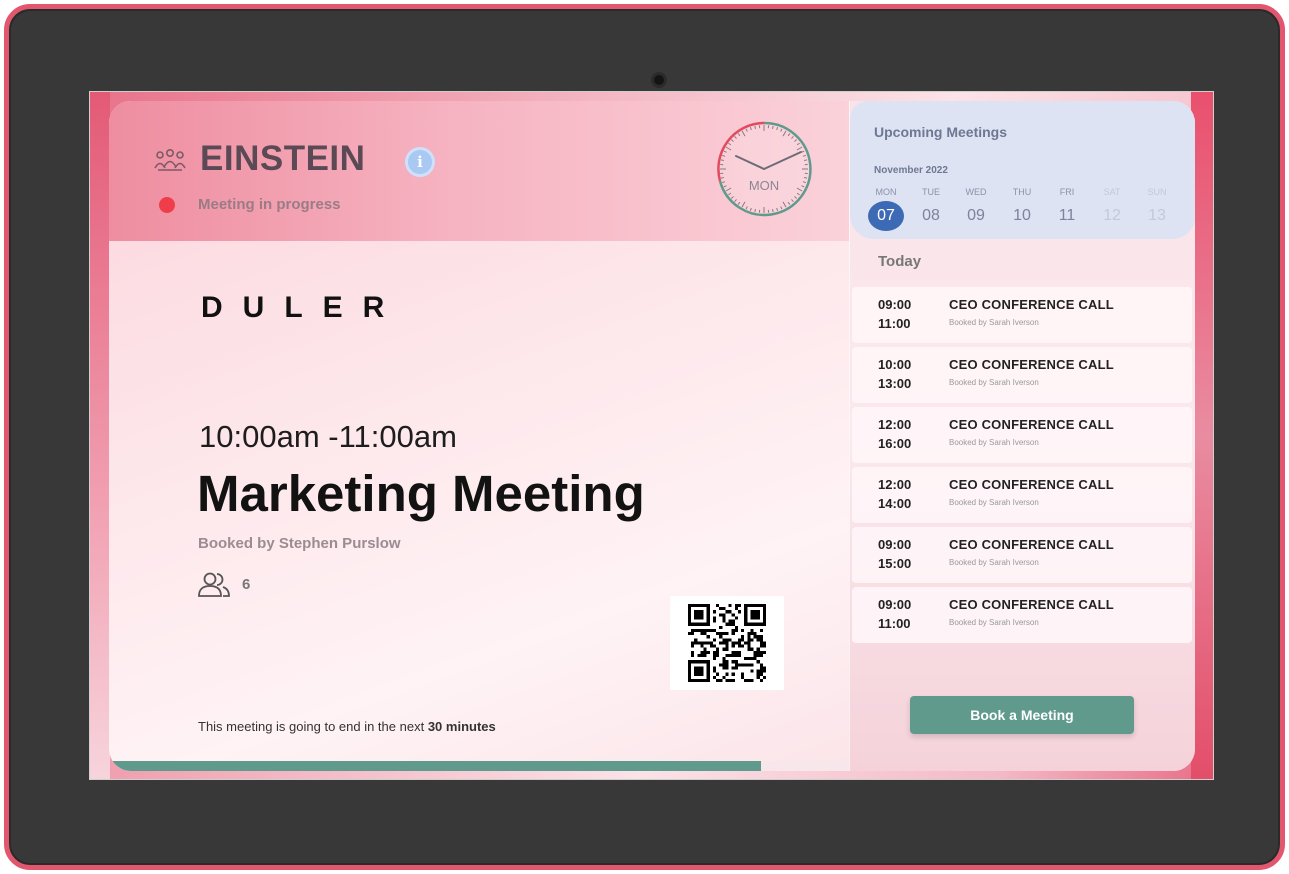  Describe the element at coordinates (1022, 715) in the screenshot. I see `book-meeting-button: Book a Meeting` at that location.